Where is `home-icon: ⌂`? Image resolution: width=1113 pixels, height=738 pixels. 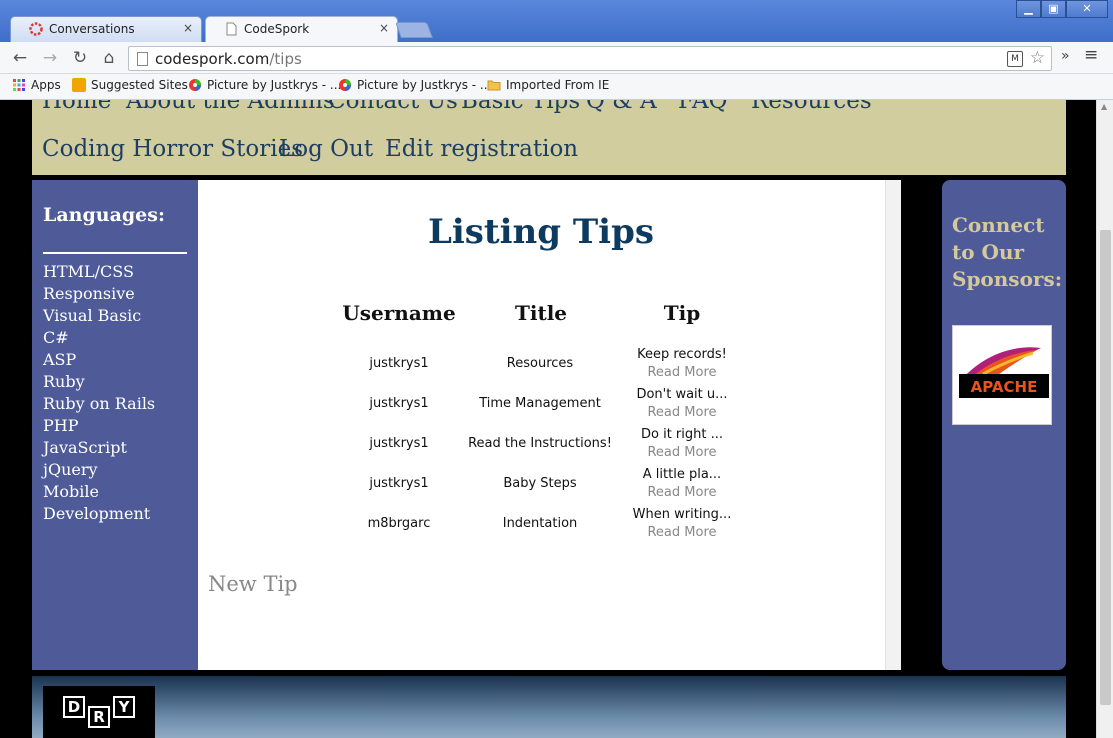 home-icon: ⌂ is located at coordinates (109, 58).